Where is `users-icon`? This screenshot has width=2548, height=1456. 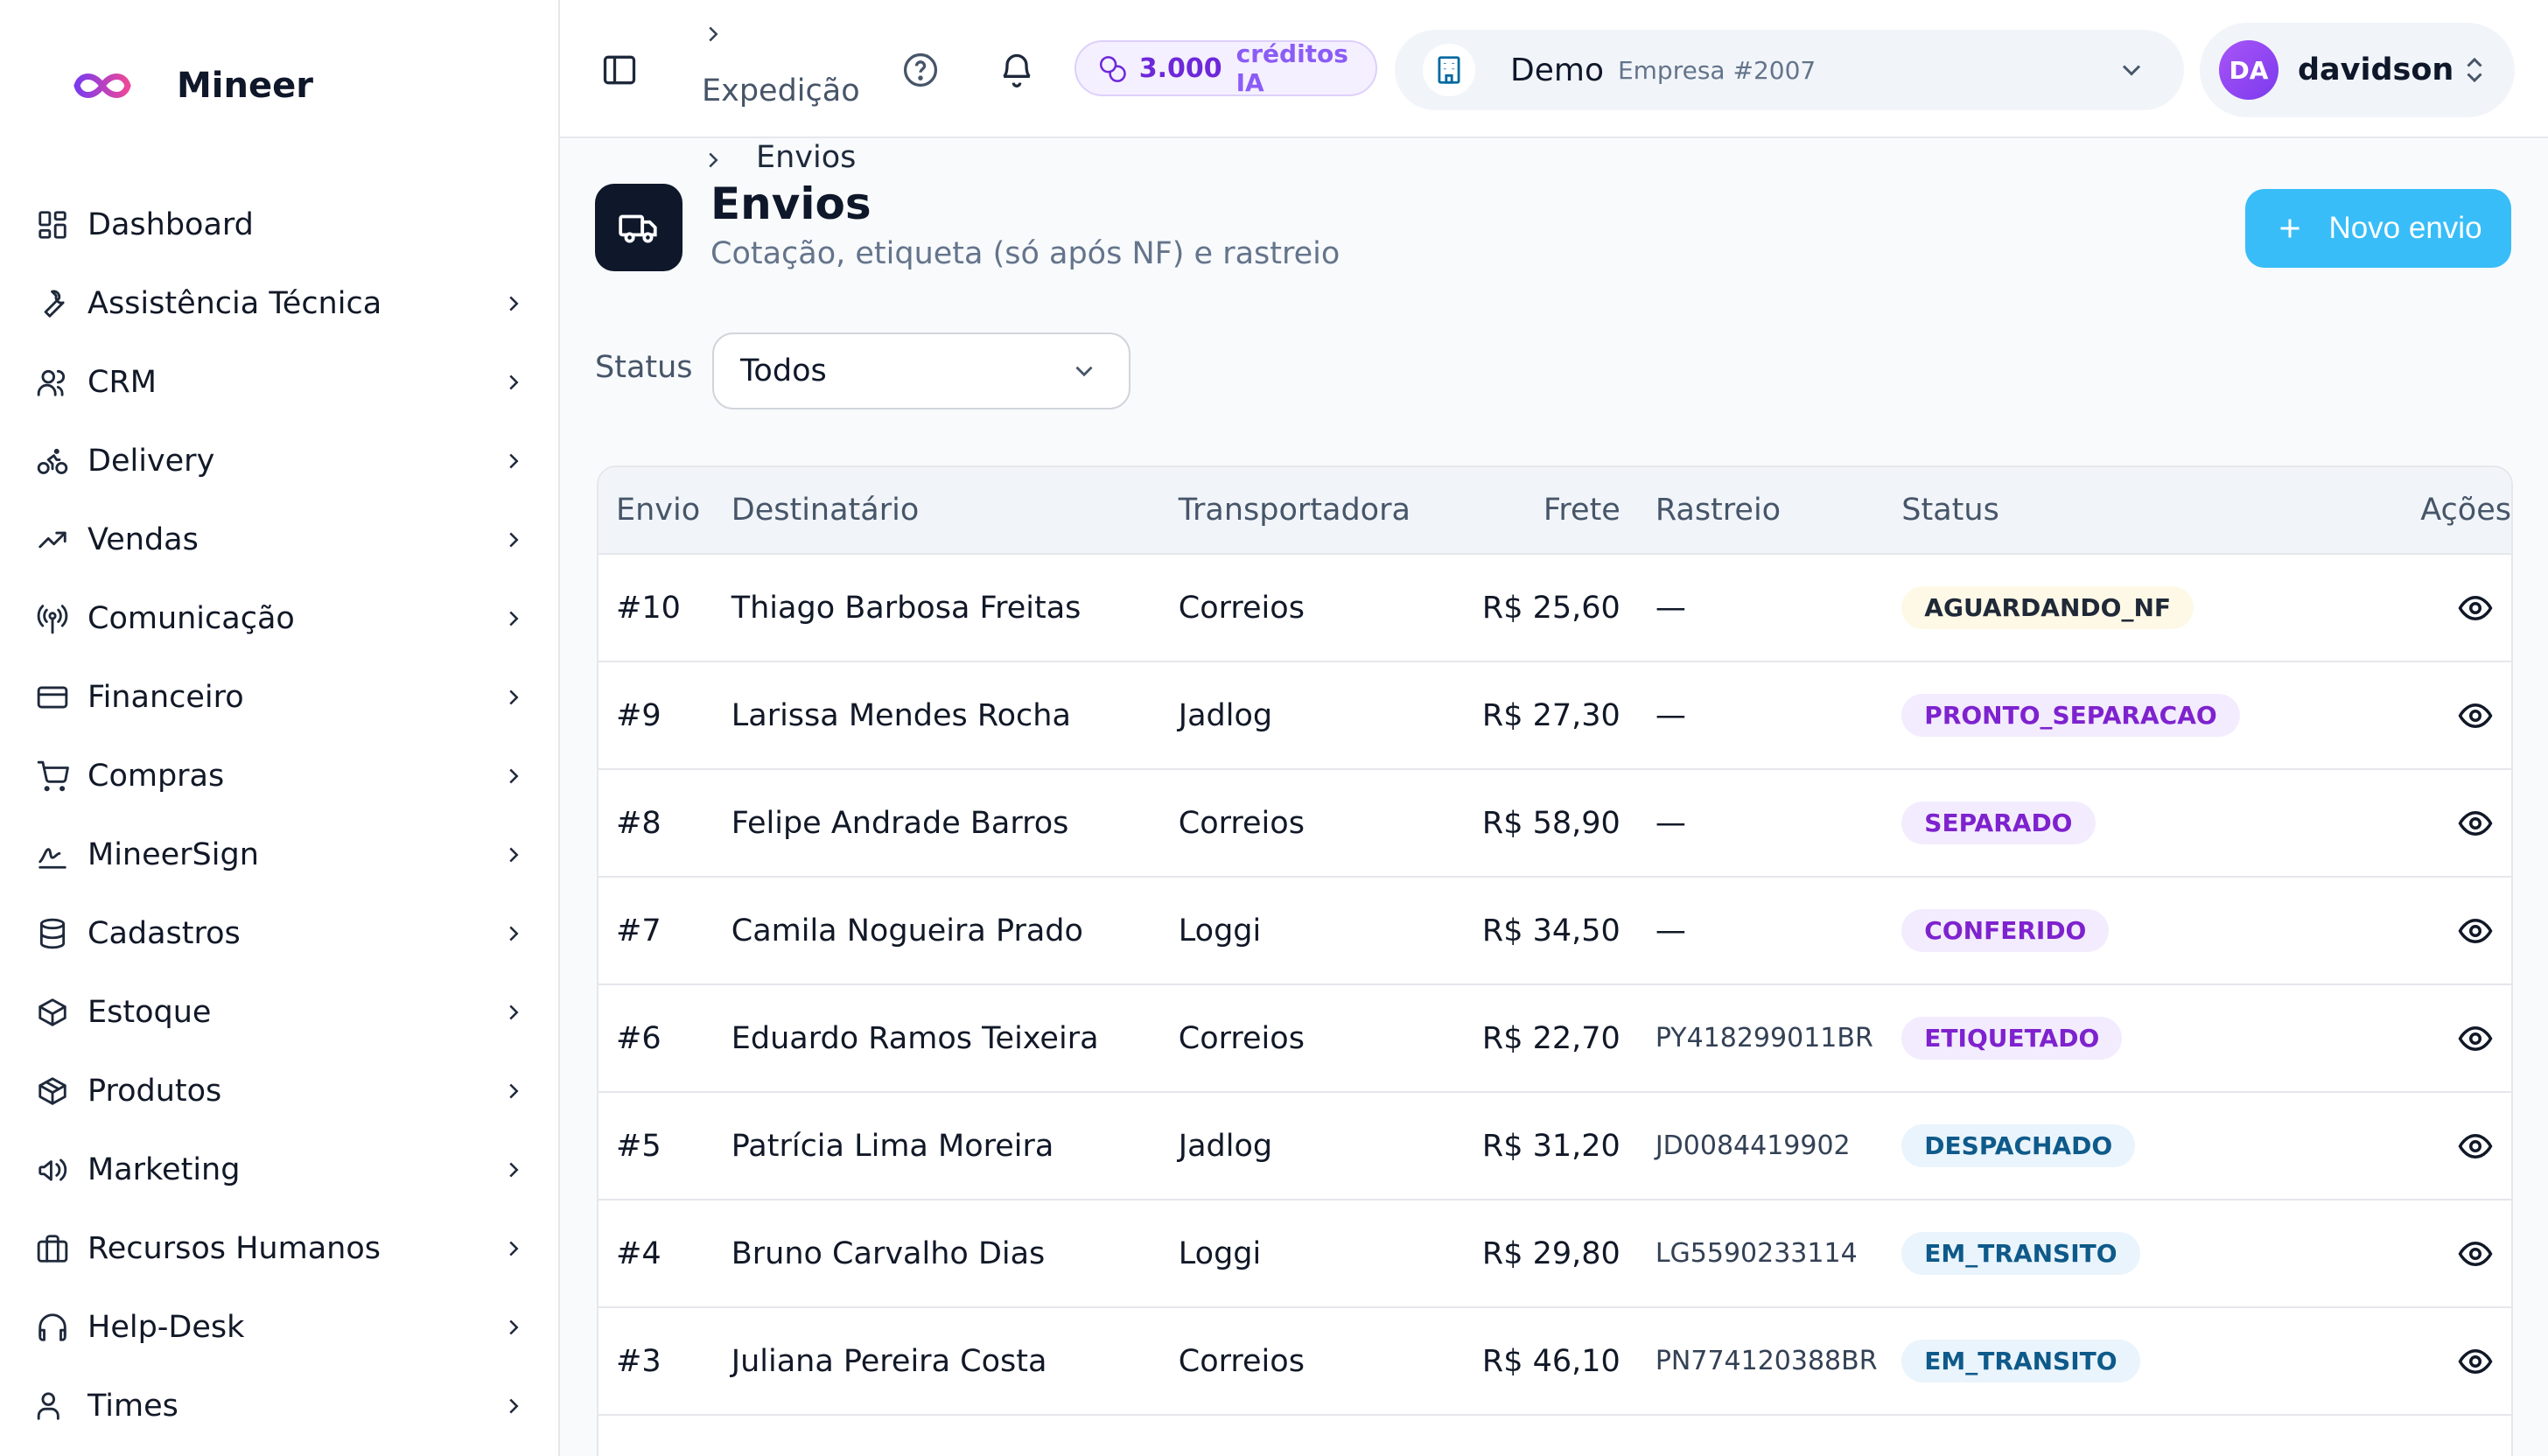
users-icon is located at coordinates (52, 382).